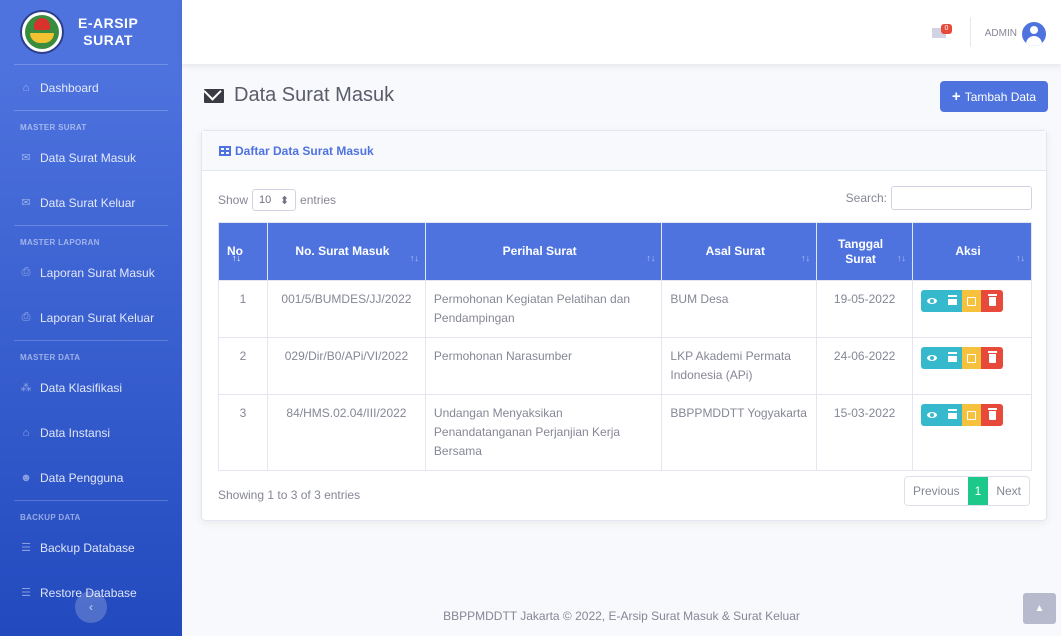 This screenshot has height=636, width=1061. I want to click on logo-icon, so click(42, 32).